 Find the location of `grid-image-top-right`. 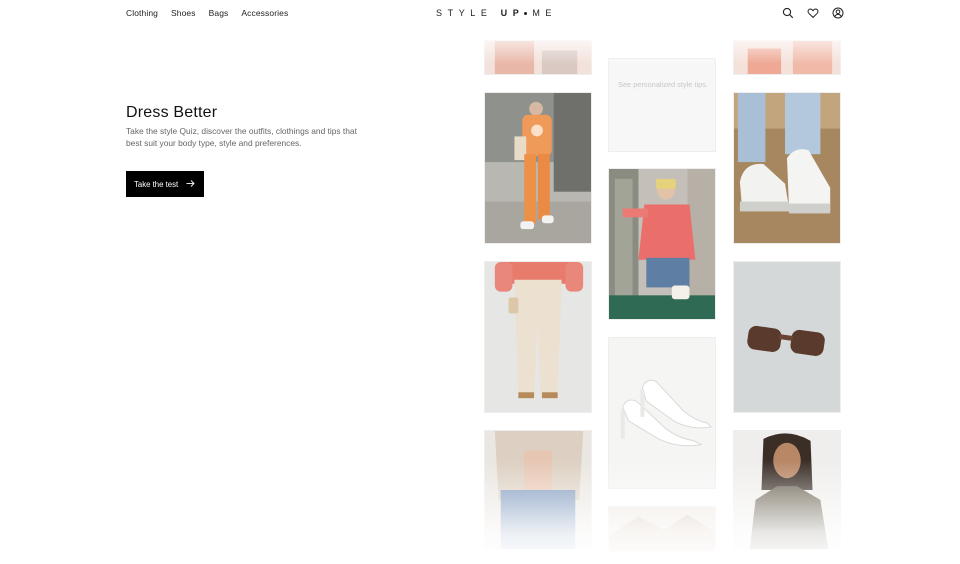

grid-image-top-right is located at coordinates (787, 57).